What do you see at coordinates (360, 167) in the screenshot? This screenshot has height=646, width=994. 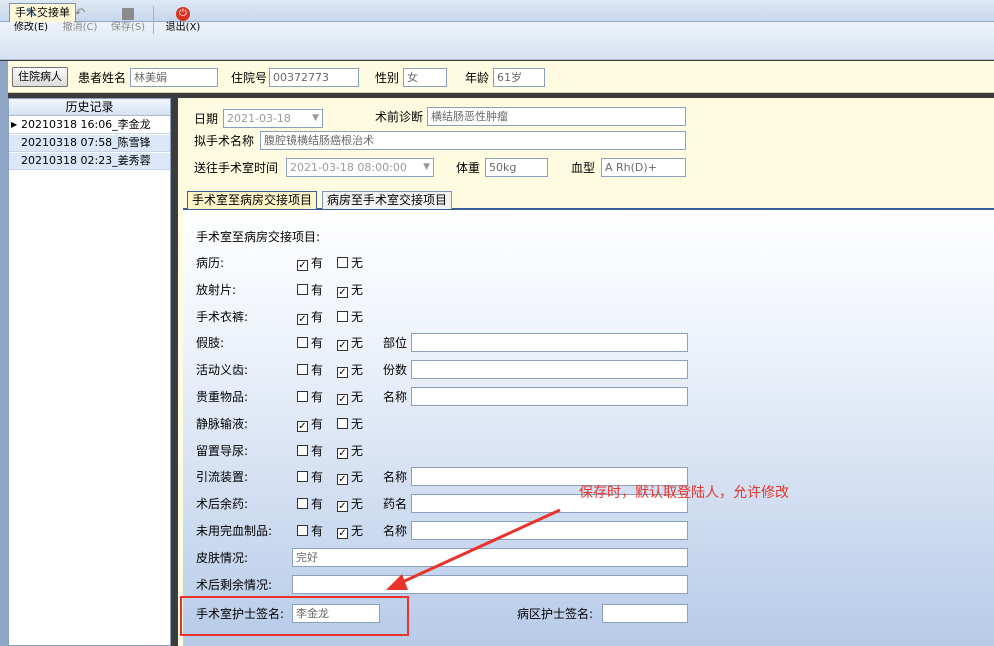 I see `send-time-picker: 2021-03-18 08:00:00 ▼` at bounding box center [360, 167].